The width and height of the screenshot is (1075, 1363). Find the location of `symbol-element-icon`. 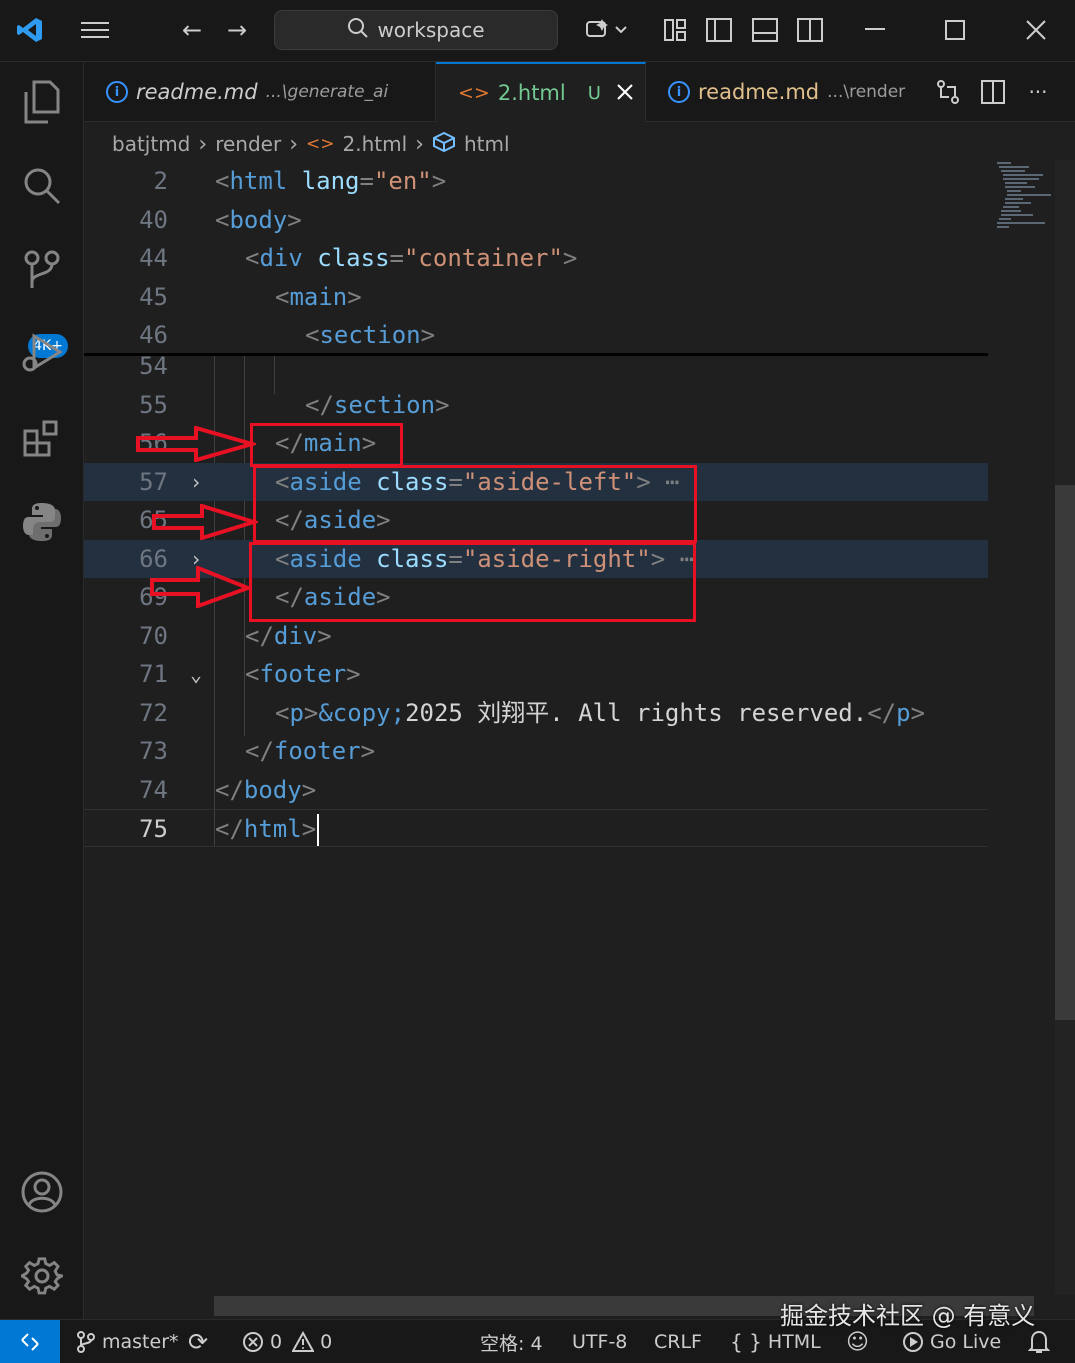

symbol-element-icon is located at coordinates (444, 144).